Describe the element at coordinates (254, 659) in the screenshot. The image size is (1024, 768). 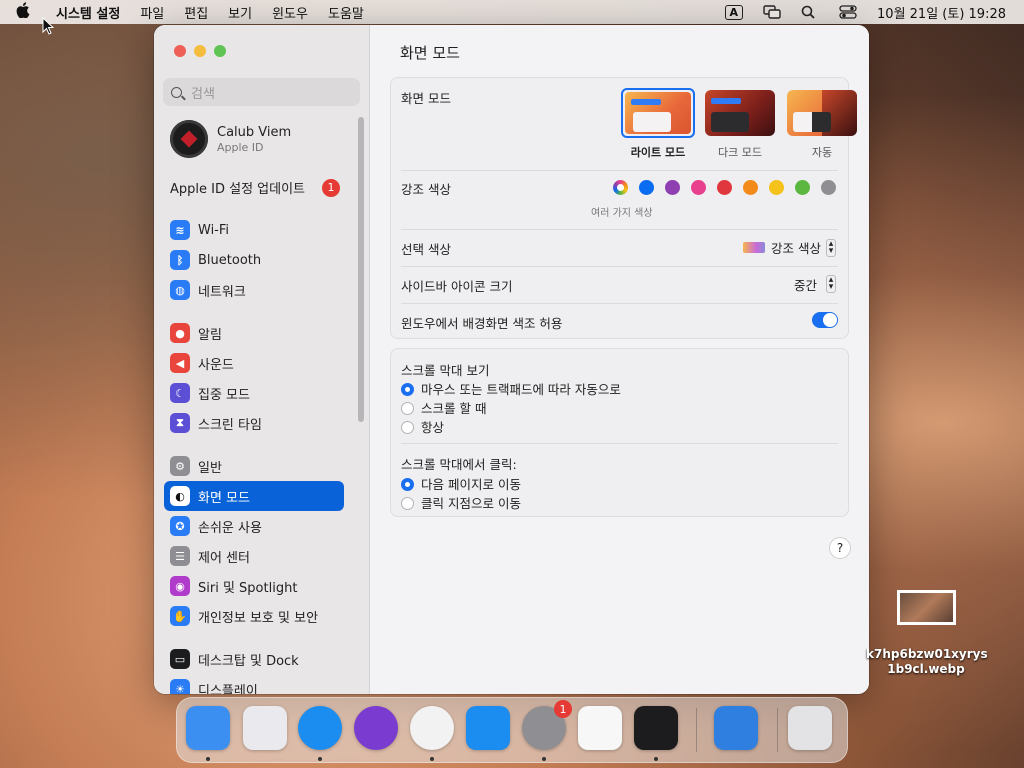
I see `sidebar-item-desktop-dock: ▭ 데스크탑 및 Dock` at that location.